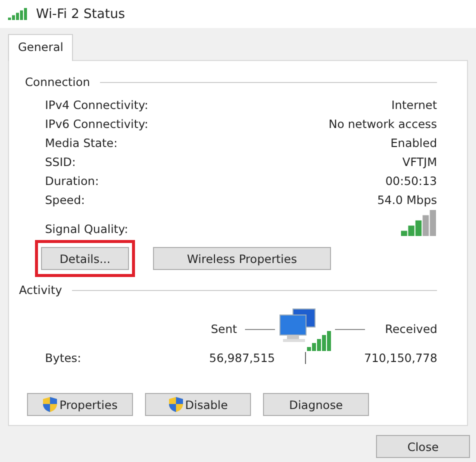 This screenshot has height=462, width=476. What do you see at coordinates (96, 123) in the screenshot?
I see `field-label: IPv6 Connectivity:` at bounding box center [96, 123].